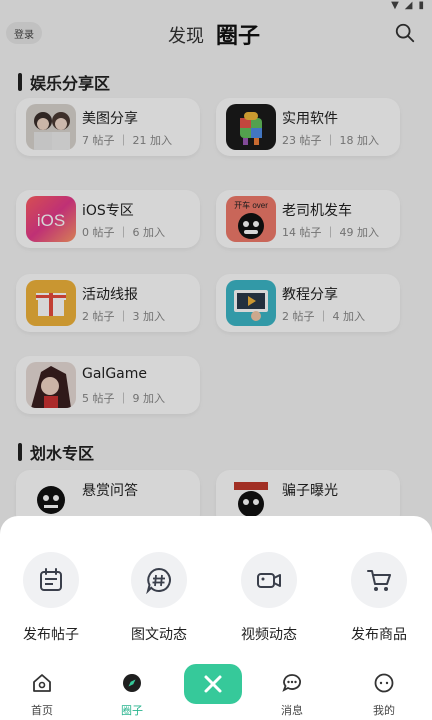 This screenshot has width=432, height=720. What do you see at coordinates (132, 710) in the screenshot?
I see `nav-label: 圈子` at bounding box center [132, 710].